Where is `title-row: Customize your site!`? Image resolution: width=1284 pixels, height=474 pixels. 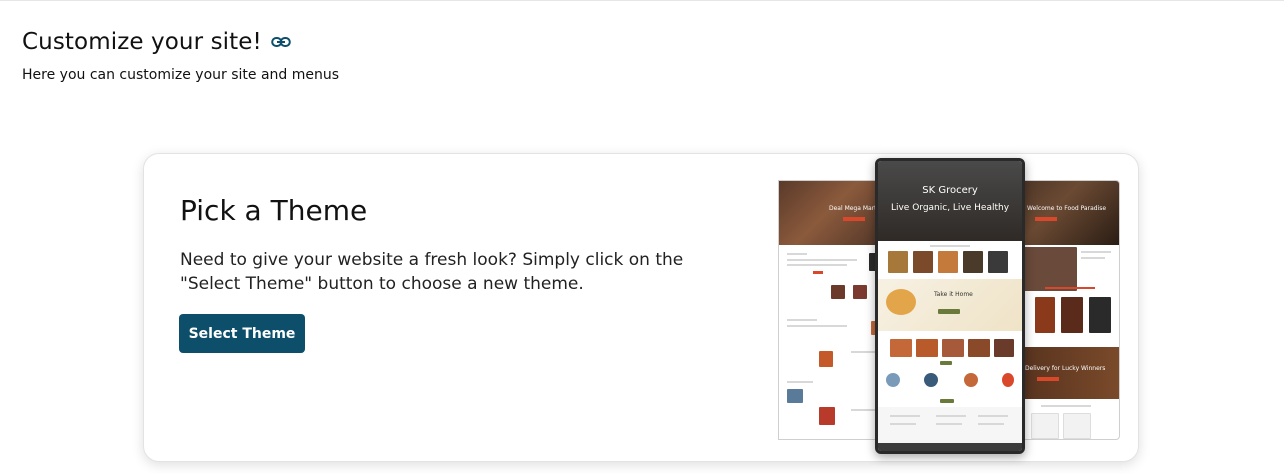 title-row: Customize your site! is located at coordinates (180, 42).